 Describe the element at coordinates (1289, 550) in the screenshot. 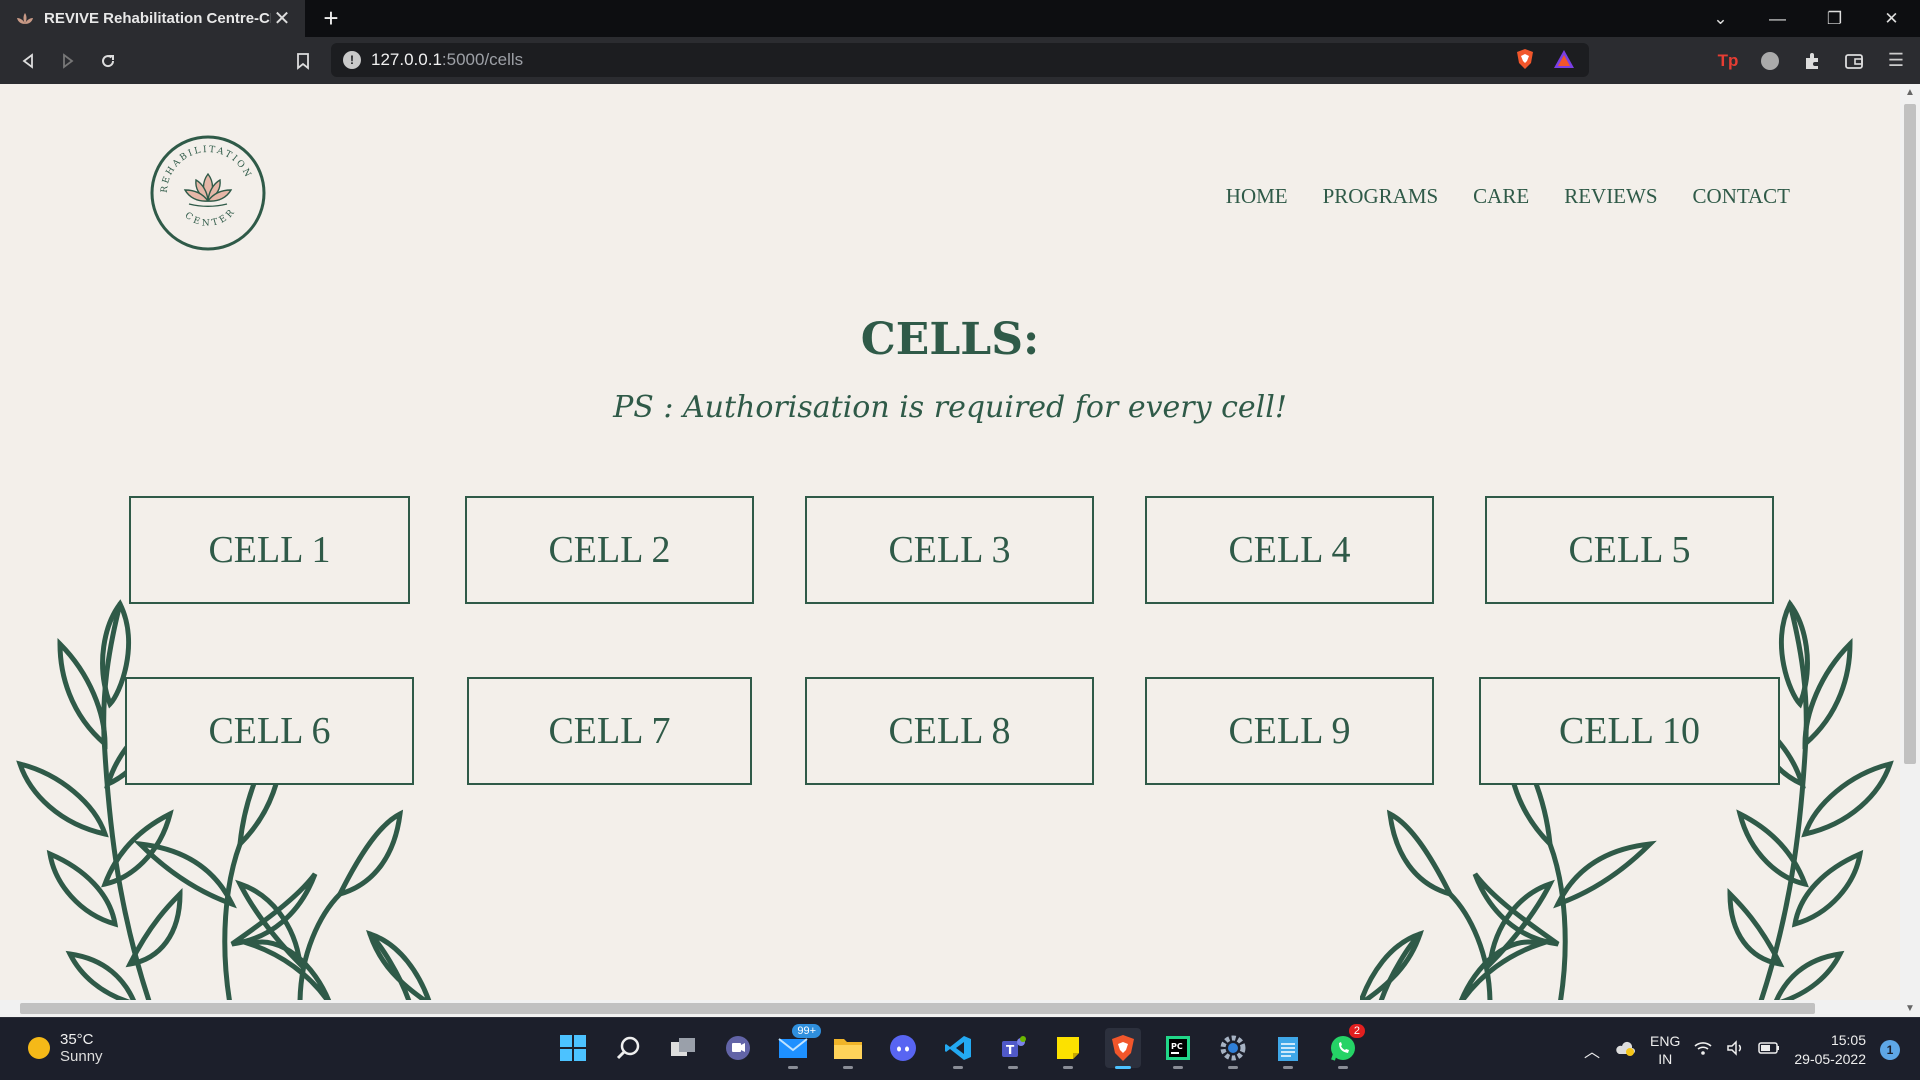

I see `cell-4-button: CELL 4` at that location.